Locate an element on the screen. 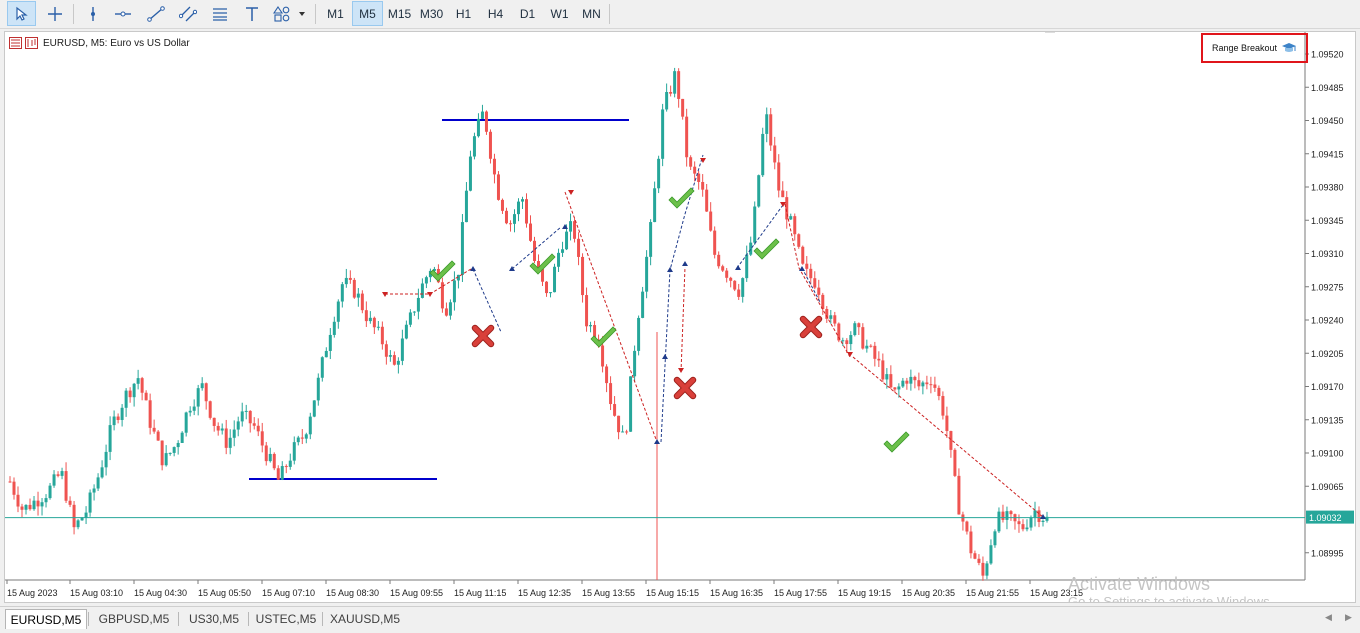  timeframe-m1-button: M1 is located at coordinates (335, 13).